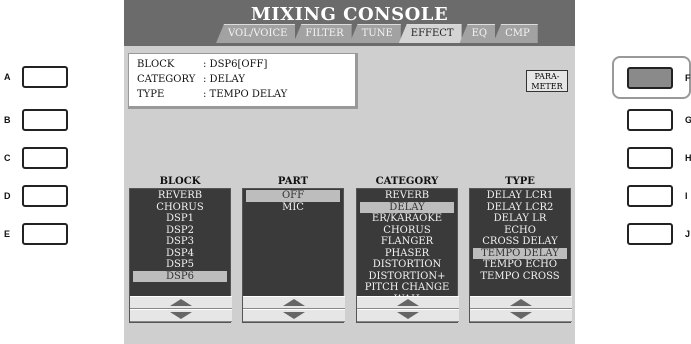 Image resolution: width=691 pixels, height=344 pixels. I want to click on list-item: ER/KARAOKE, so click(407, 219).